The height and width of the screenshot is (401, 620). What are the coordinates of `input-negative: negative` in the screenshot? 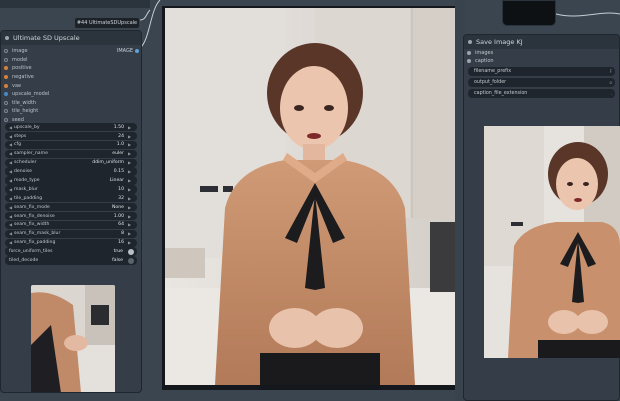 It's located at (71, 77).